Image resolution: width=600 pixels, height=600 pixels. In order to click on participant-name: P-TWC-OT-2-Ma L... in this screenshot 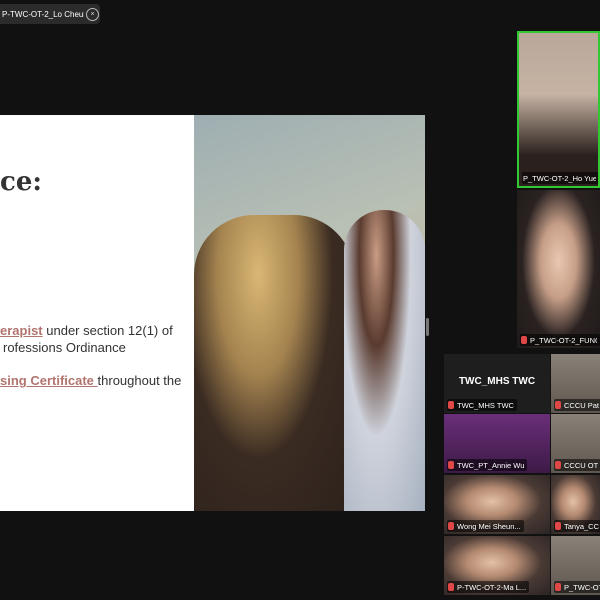, I will do `click(492, 587)`.